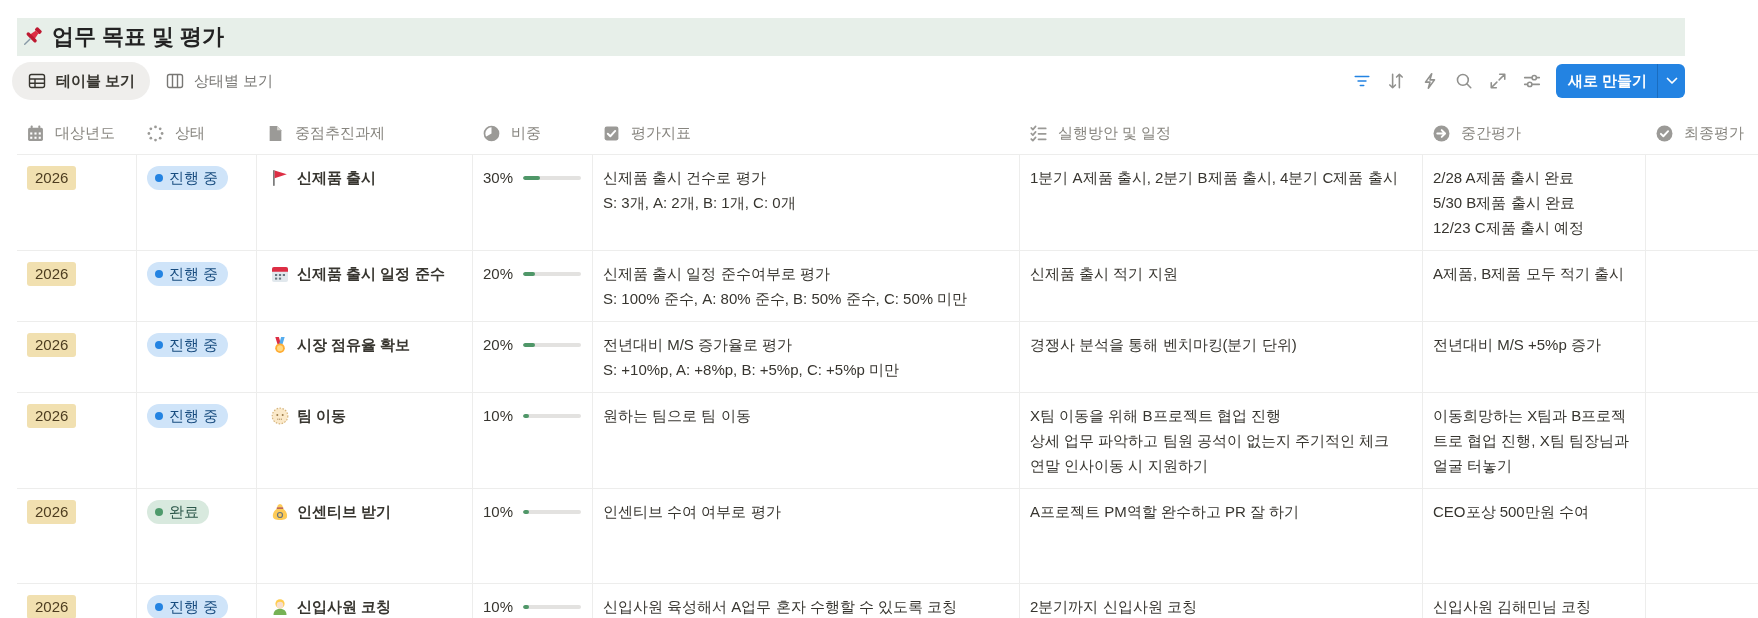  I want to click on cell-text: 경쟁사 분석을 통해 벤치마킹(분기 단위), so click(1163, 345).